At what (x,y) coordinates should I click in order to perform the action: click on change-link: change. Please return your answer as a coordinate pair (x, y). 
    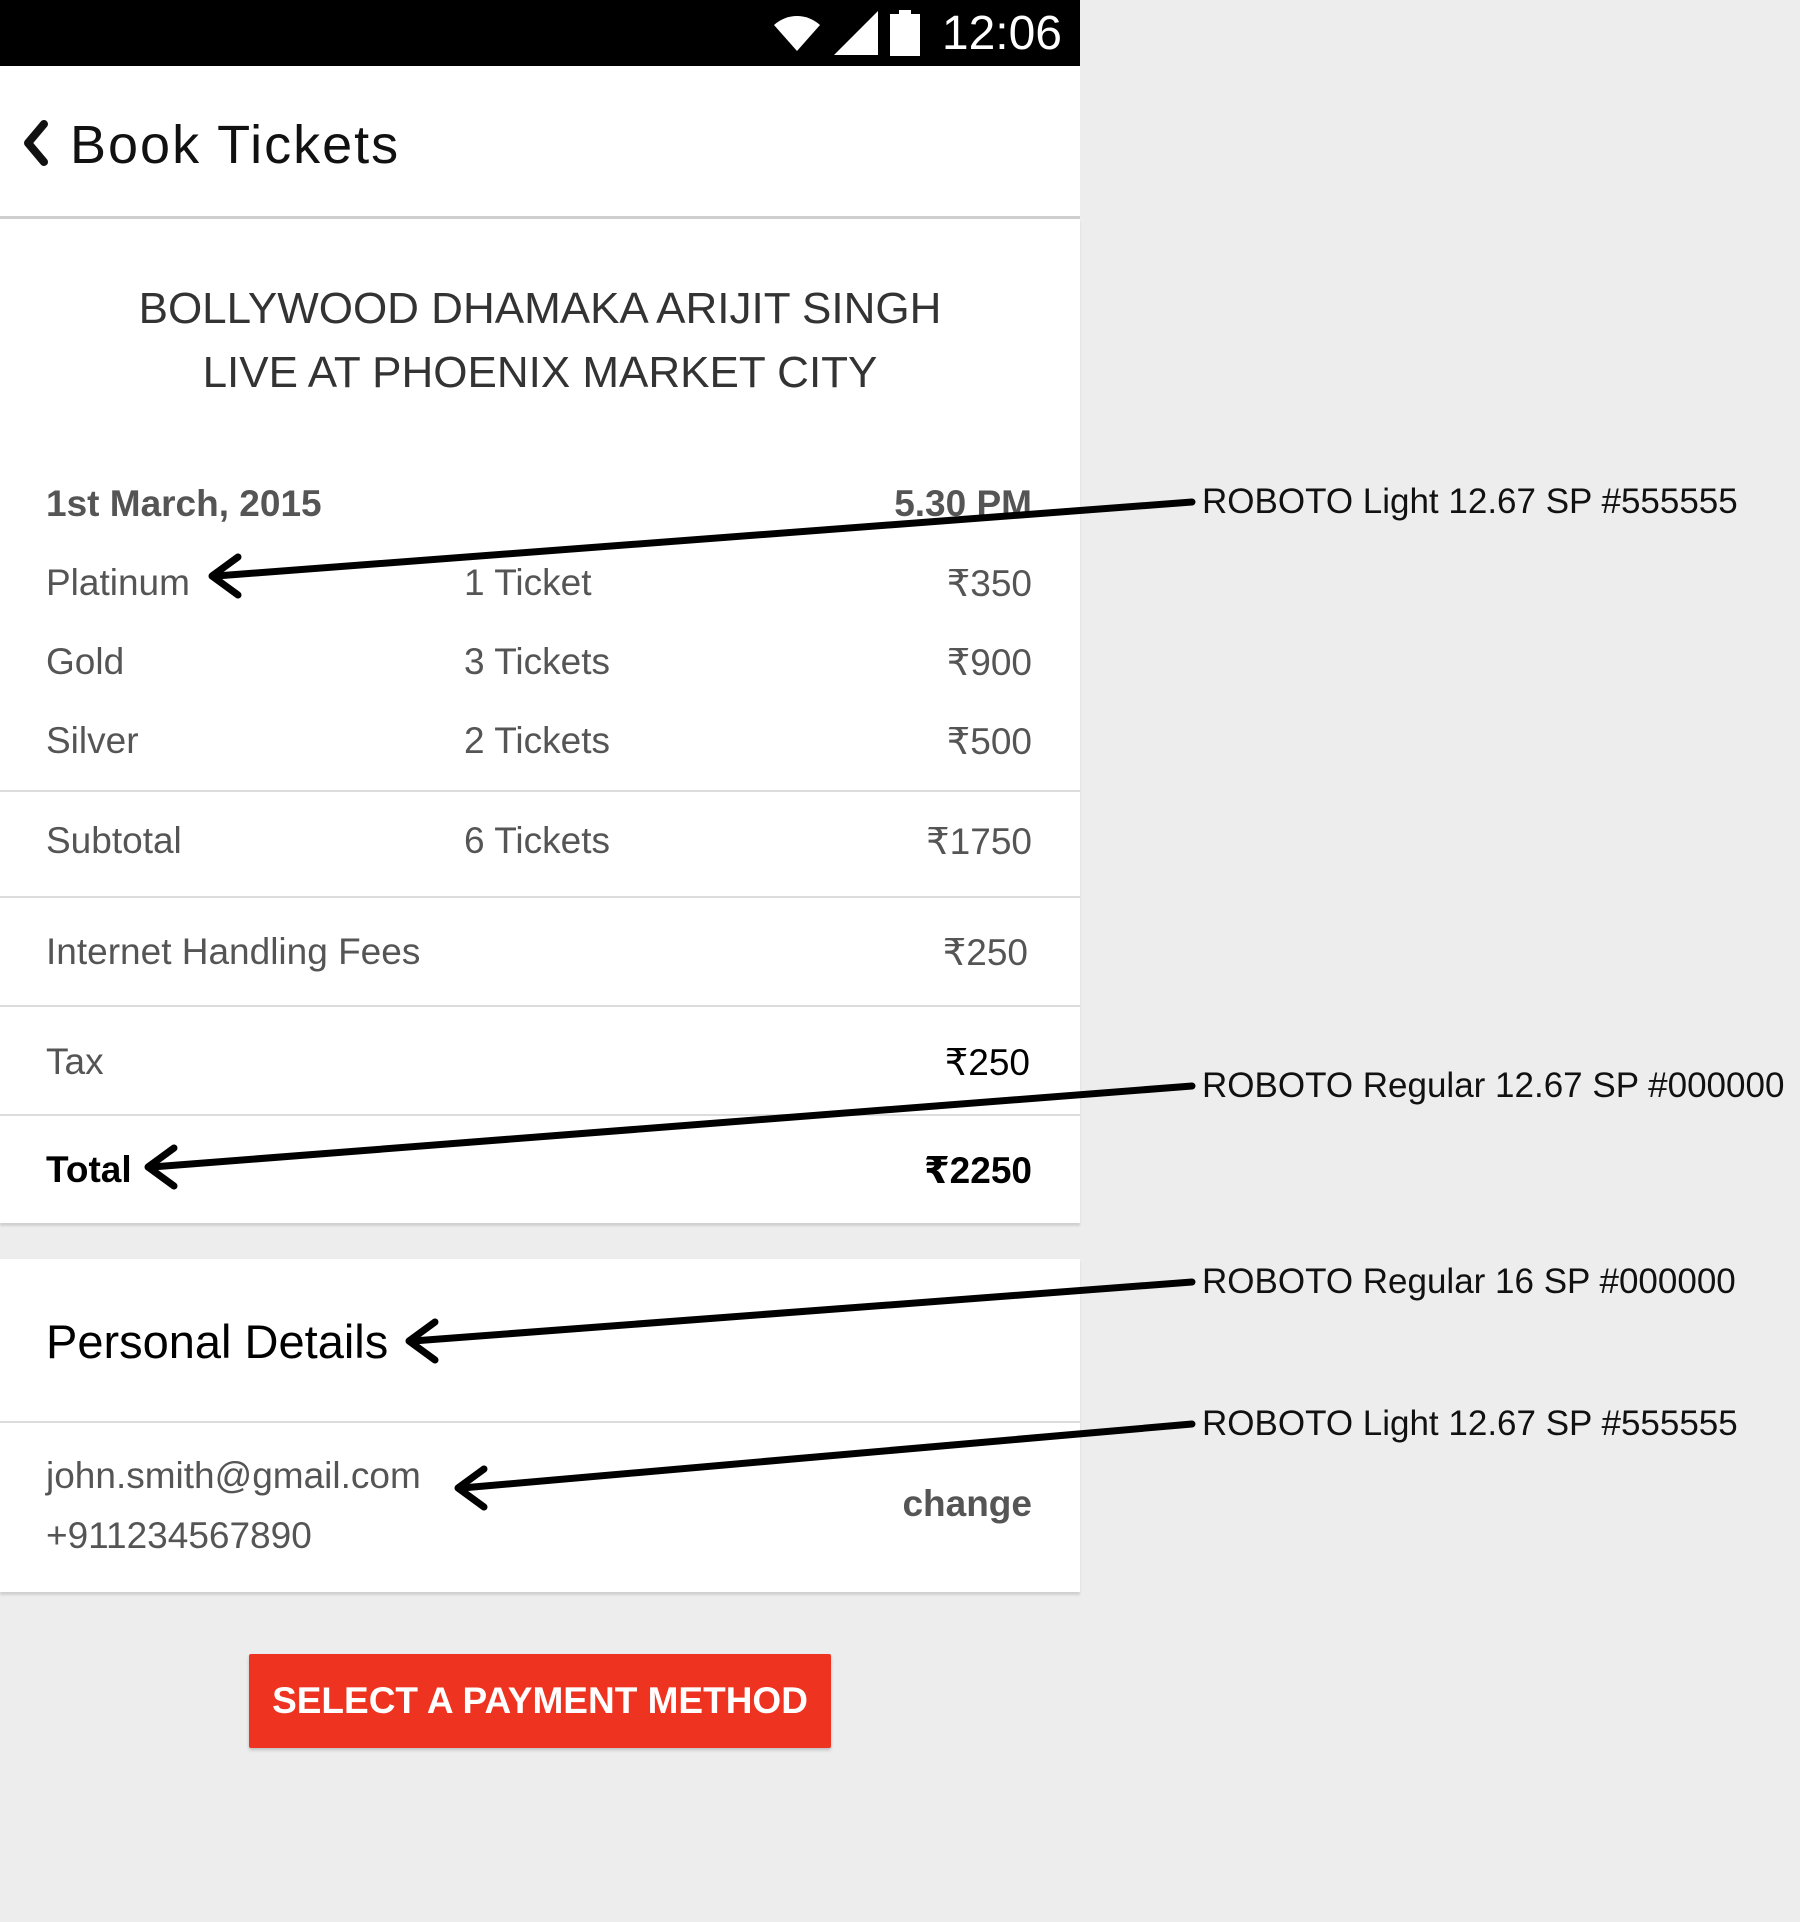
    Looking at the image, I should click on (967, 1504).